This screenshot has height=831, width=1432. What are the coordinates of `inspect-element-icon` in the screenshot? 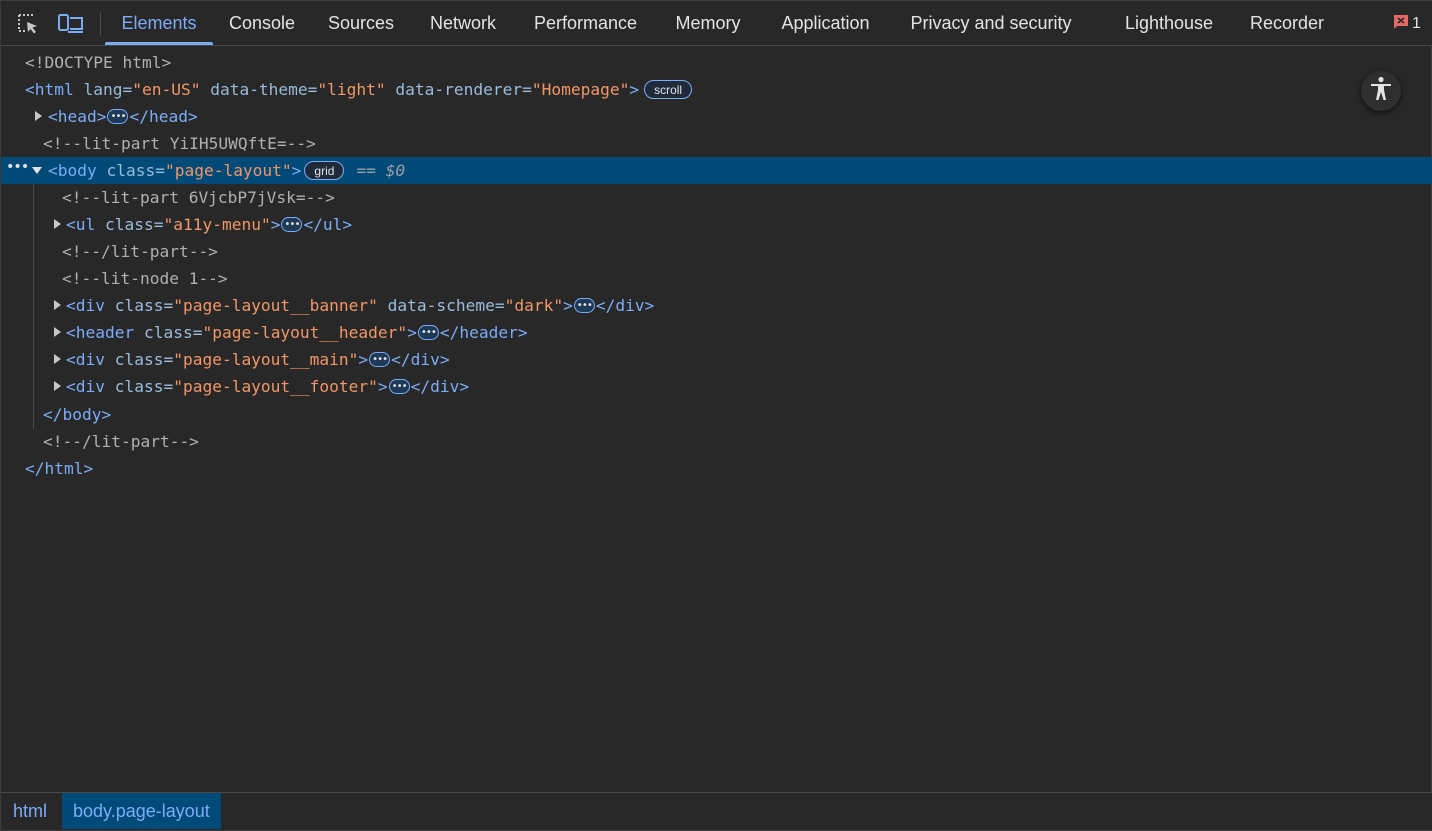 It's located at (28, 24).